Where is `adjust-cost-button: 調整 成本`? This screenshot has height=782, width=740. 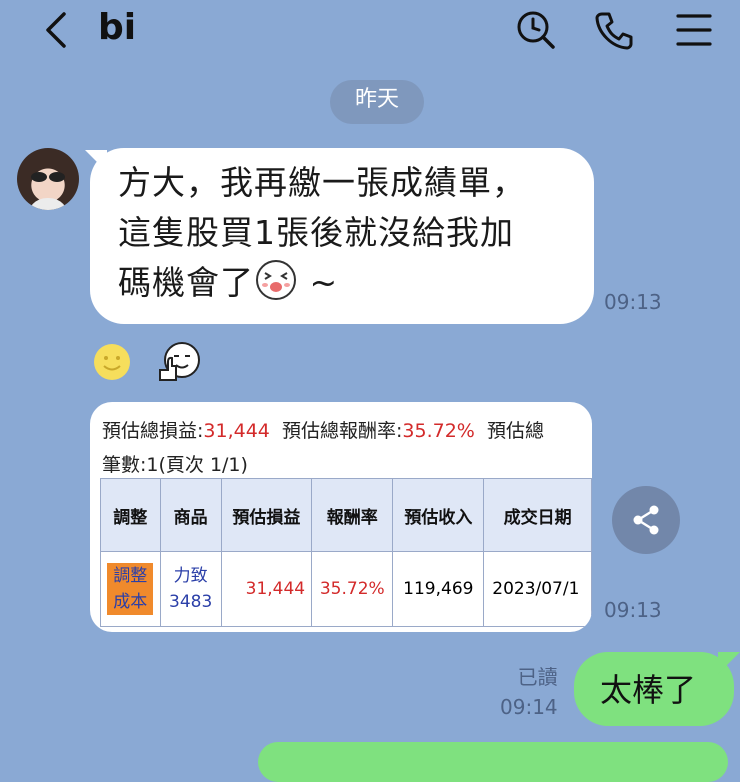
adjust-cost-button: 調整 成本 is located at coordinates (130, 589).